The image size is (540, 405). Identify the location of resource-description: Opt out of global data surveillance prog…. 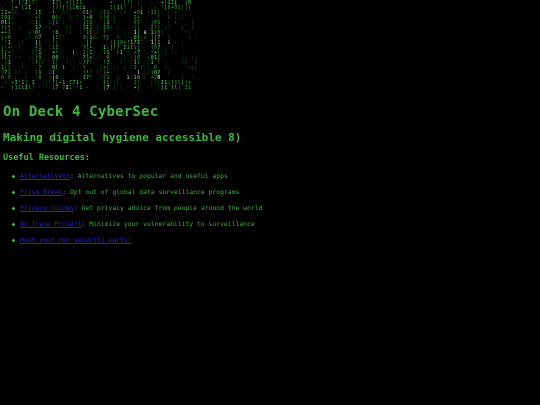
(155, 192).